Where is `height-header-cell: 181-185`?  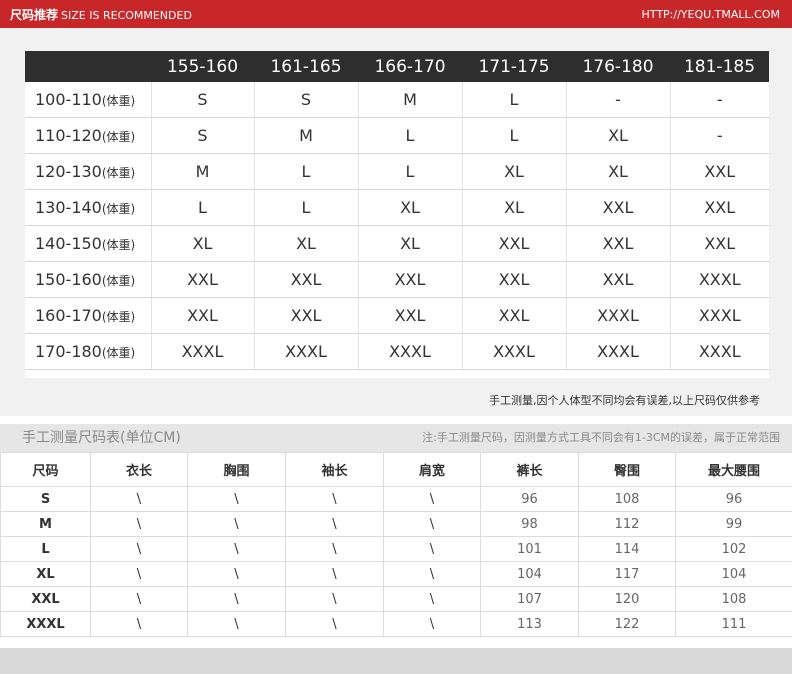
height-header-cell: 181-185 is located at coordinates (719, 66).